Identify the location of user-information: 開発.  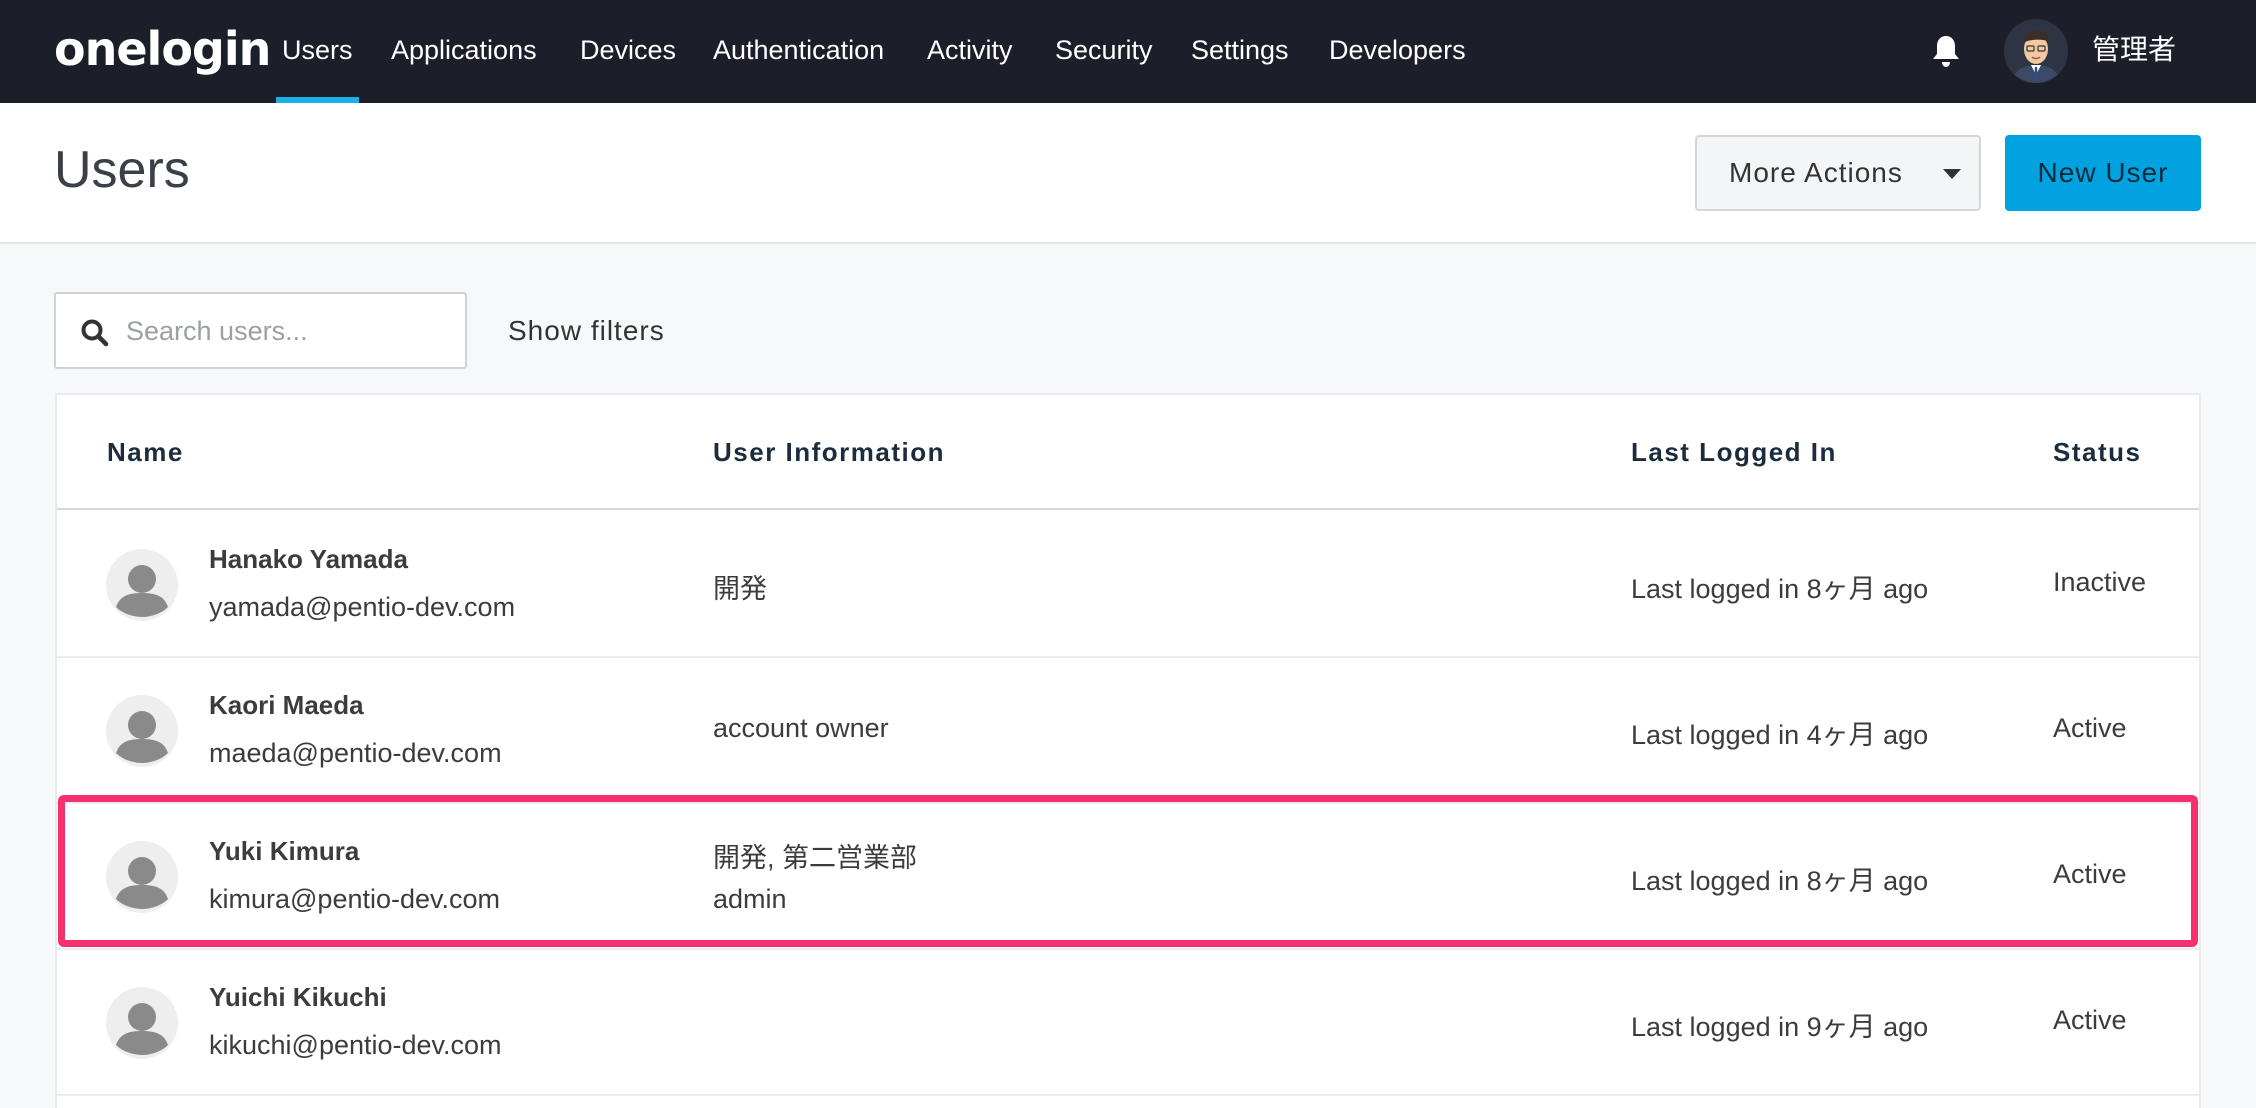
(740, 589).